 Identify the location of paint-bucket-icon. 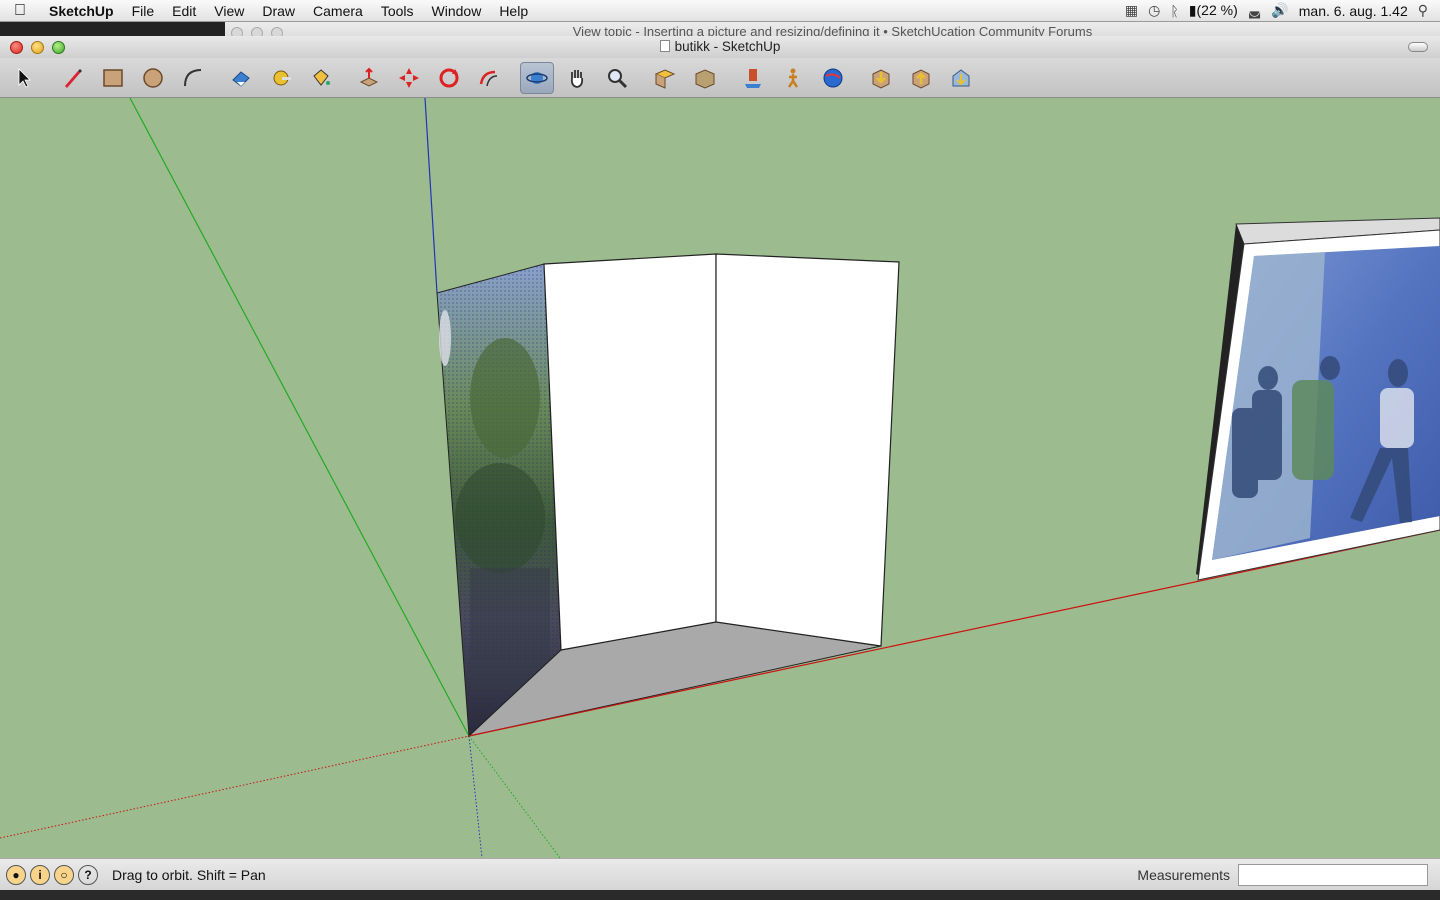
(321, 77).